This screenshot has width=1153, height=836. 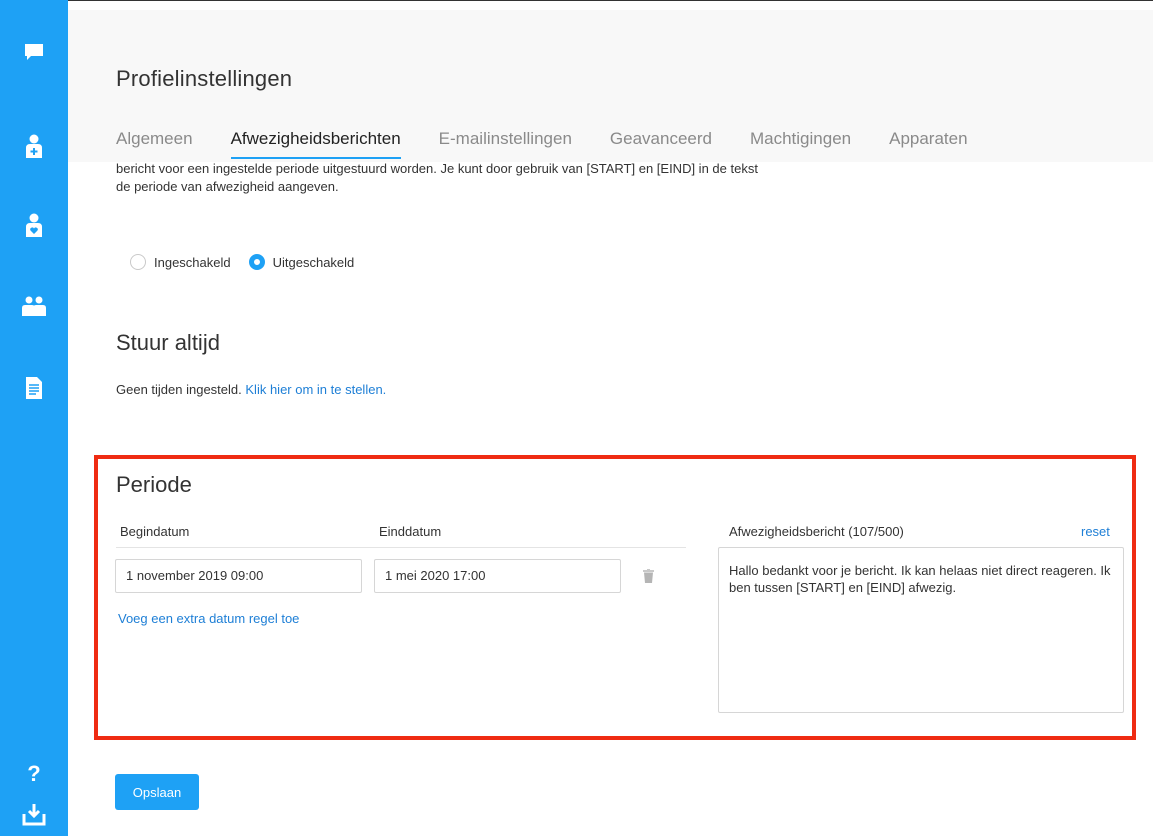 What do you see at coordinates (256, 262) in the screenshot?
I see `radio-checked-icon` at bounding box center [256, 262].